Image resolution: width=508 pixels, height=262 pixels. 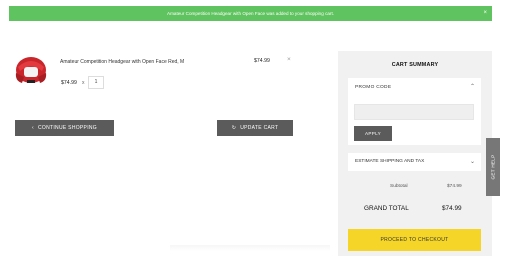 I want to click on line-total: $74.99, so click(x=262, y=61).